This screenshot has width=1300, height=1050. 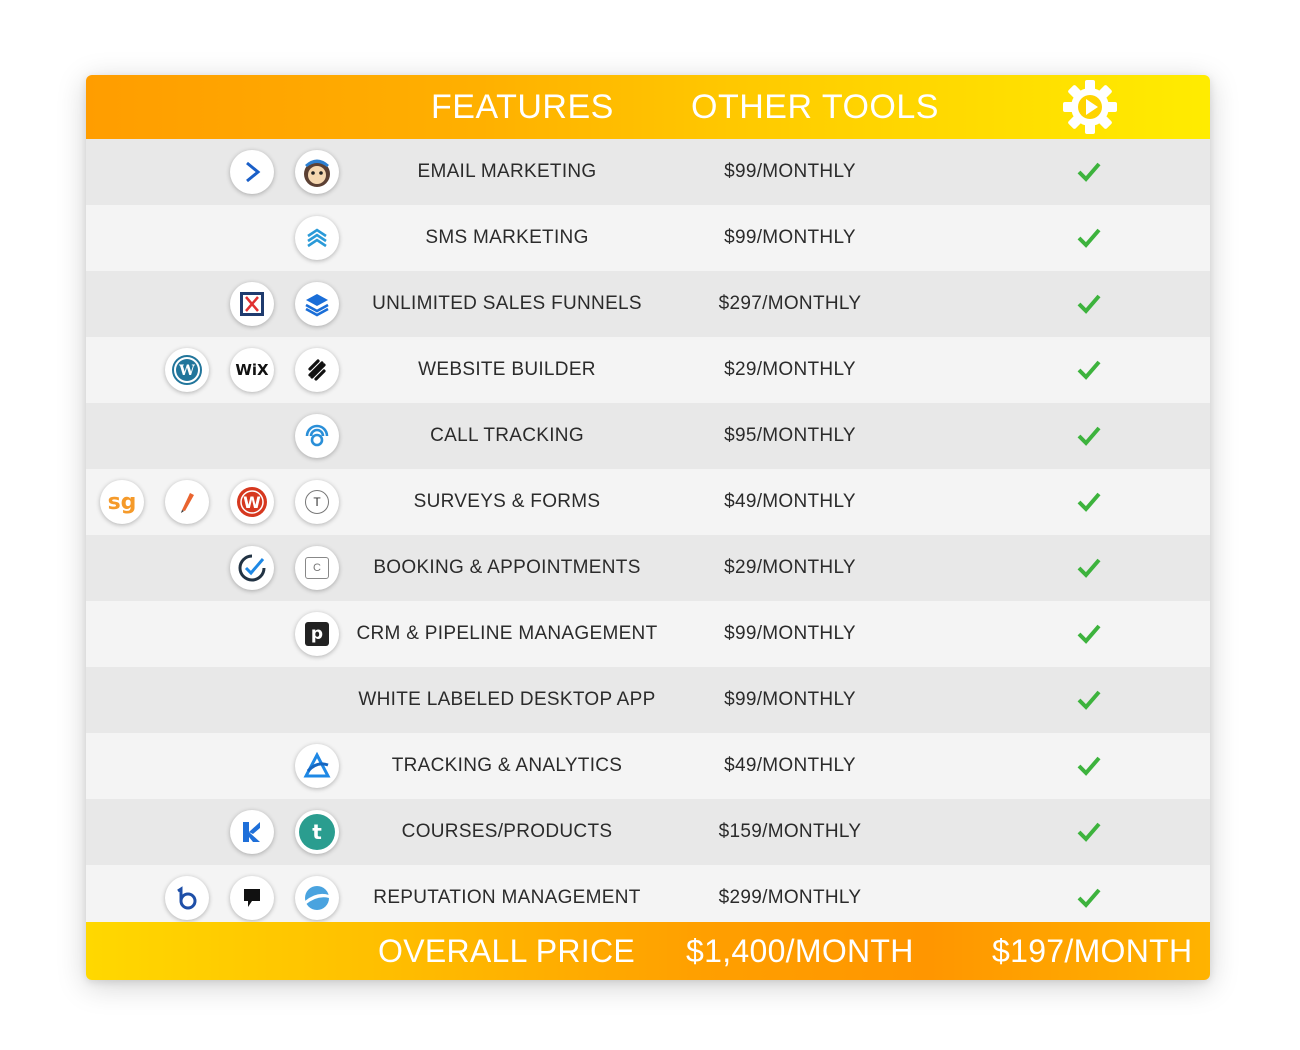 I want to click on table-row: p CRM & PIPELINE MANAGEMENT $99/MONTHLY, so click(x=648, y=634).